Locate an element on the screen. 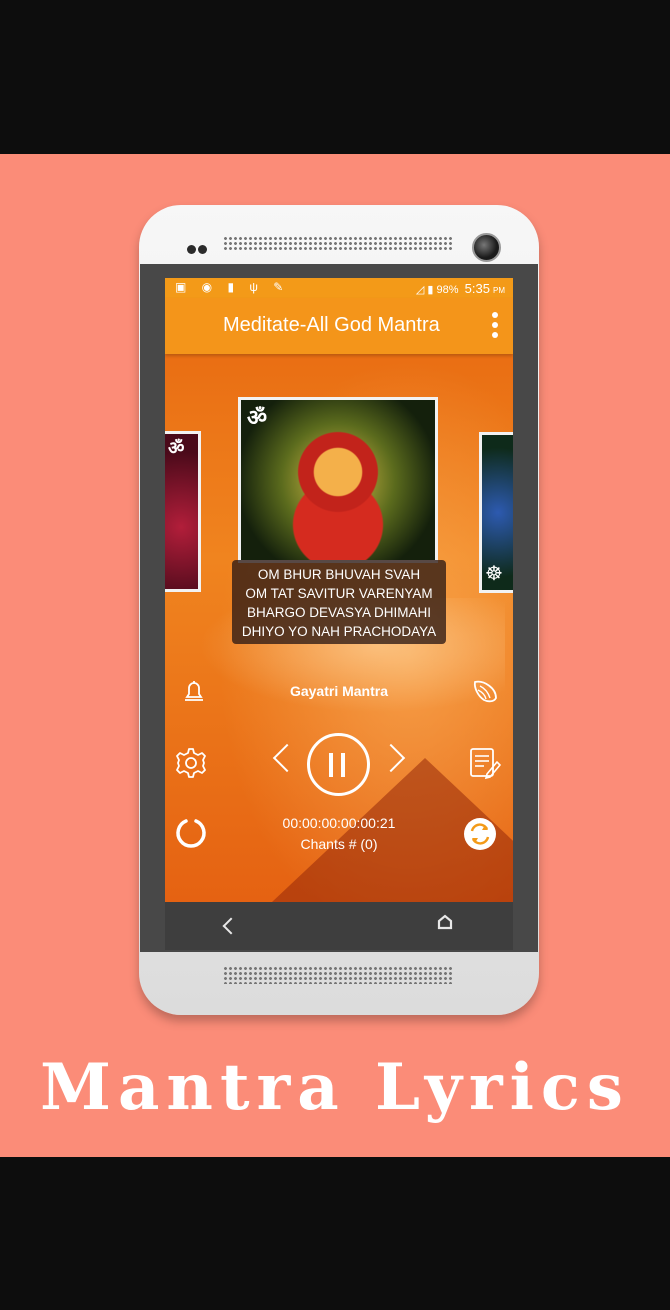 This screenshot has width=670, height=1310. battery-level: 98% is located at coordinates (447, 290).